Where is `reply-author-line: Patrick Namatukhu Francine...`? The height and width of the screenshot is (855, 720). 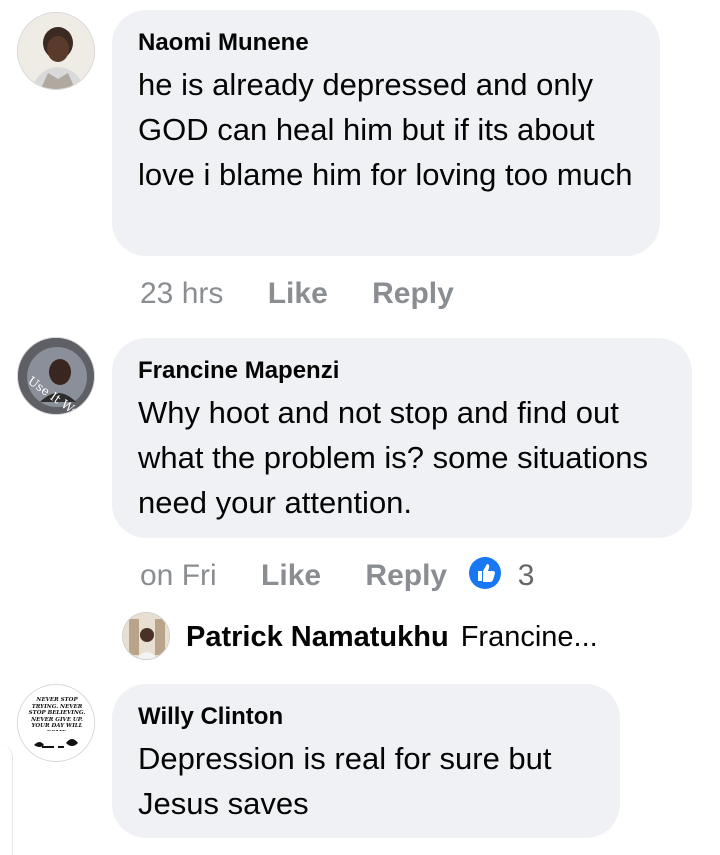
reply-author-line: Patrick Namatukhu Francine... is located at coordinates (392, 637).